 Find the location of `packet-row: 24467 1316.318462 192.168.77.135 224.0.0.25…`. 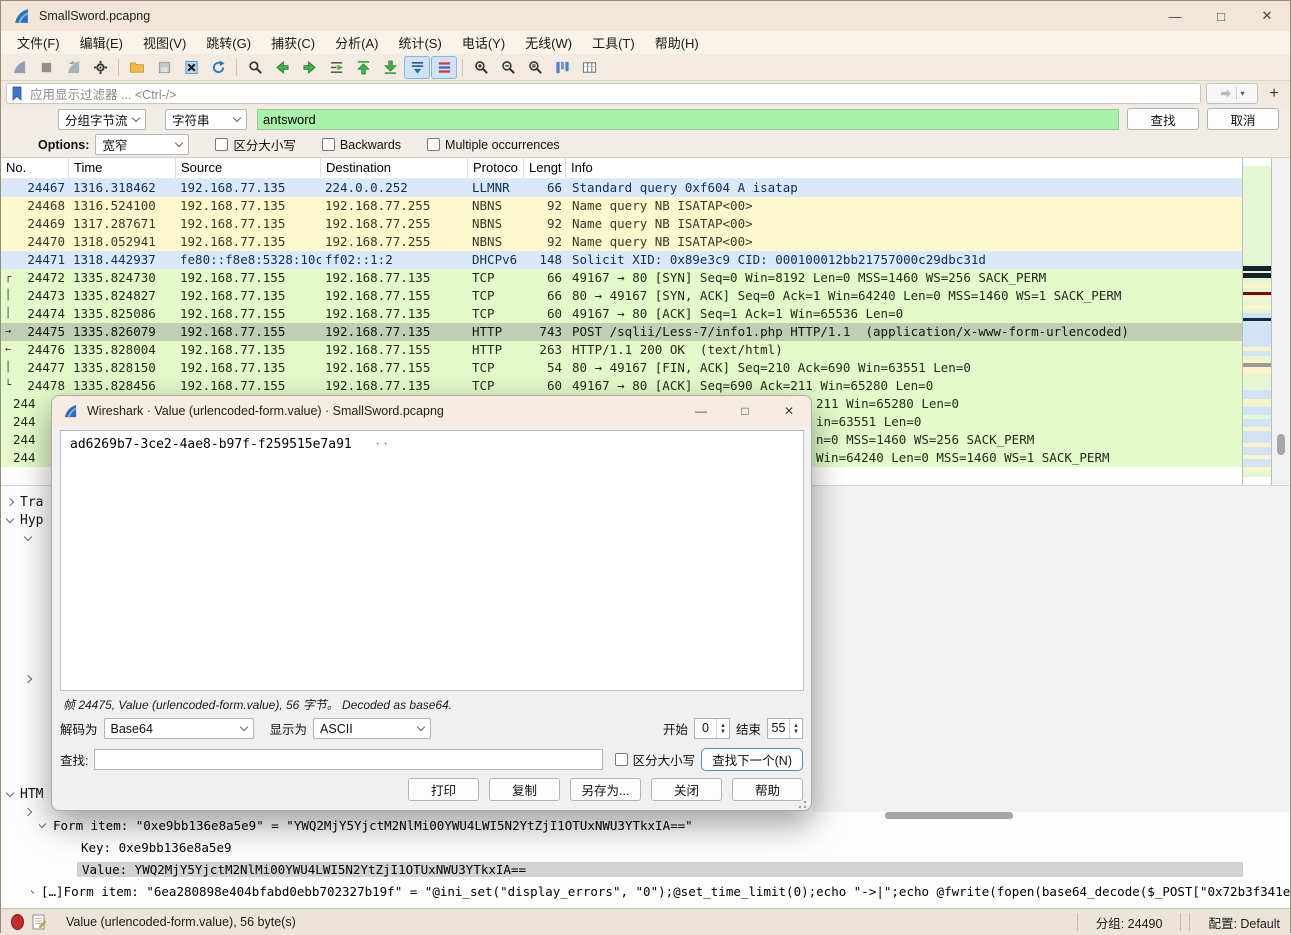

packet-row: 24467 1316.318462 192.168.77.135 224.0.0.25… is located at coordinates (622, 188).